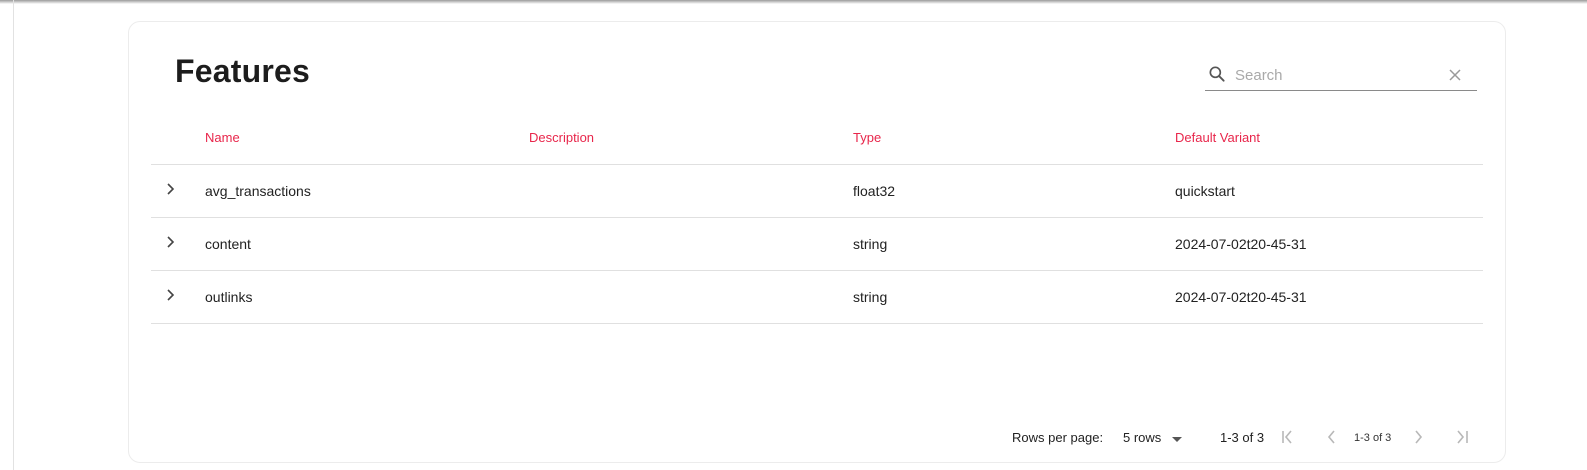 This screenshot has height=470, width=1587. Describe the element at coordinates (222, 137) in the screenshot. I see `column-header-name: Name` at that location.